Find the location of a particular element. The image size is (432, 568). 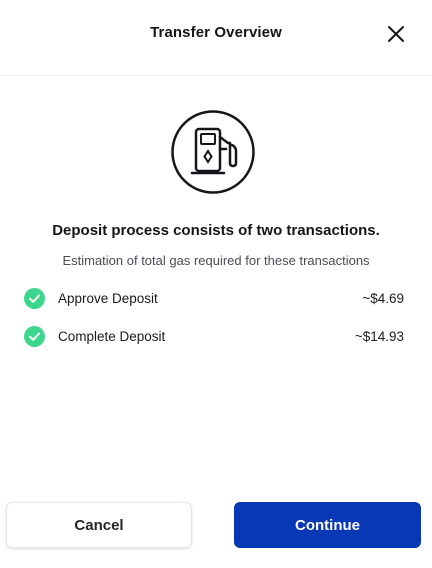

transaction-label: Complete Deposit is located at coordinates (112, 336).